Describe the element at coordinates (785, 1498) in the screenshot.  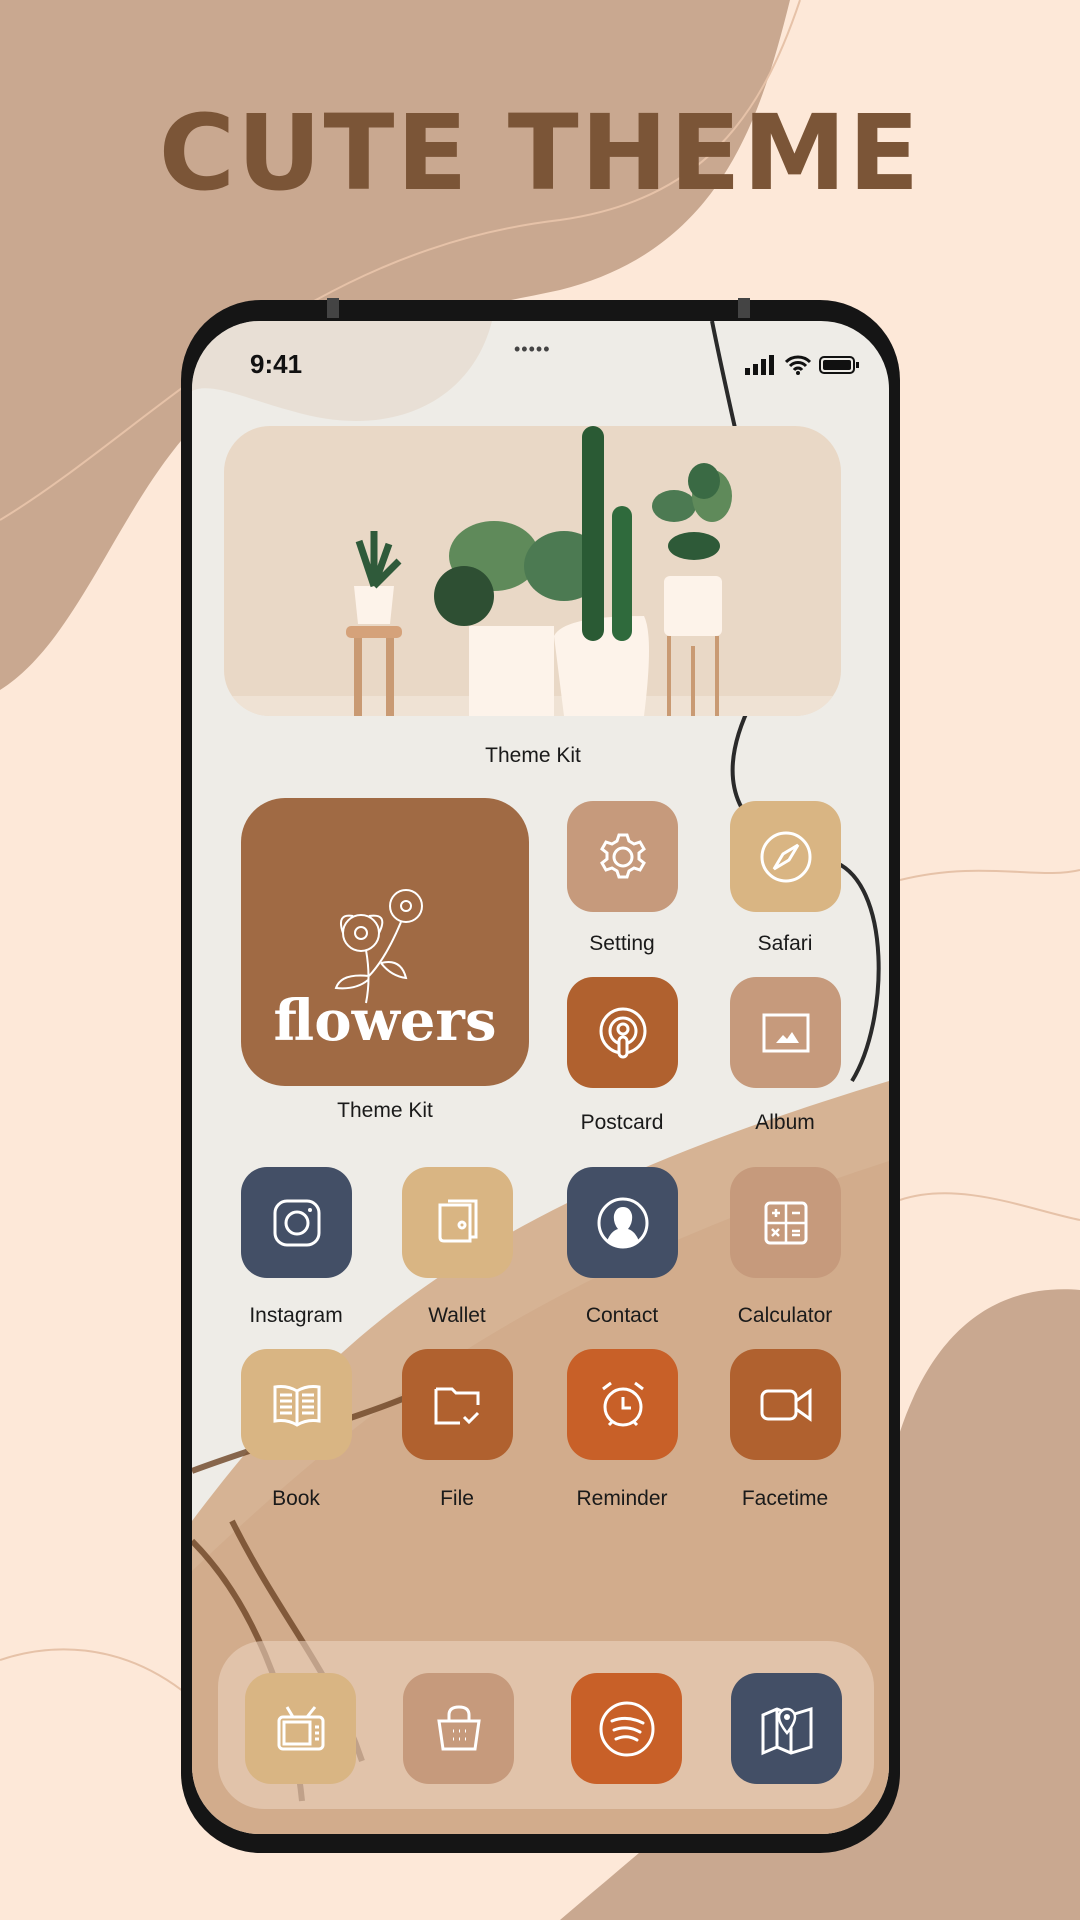
I see `app-label-facetime: Facetime` at that location.